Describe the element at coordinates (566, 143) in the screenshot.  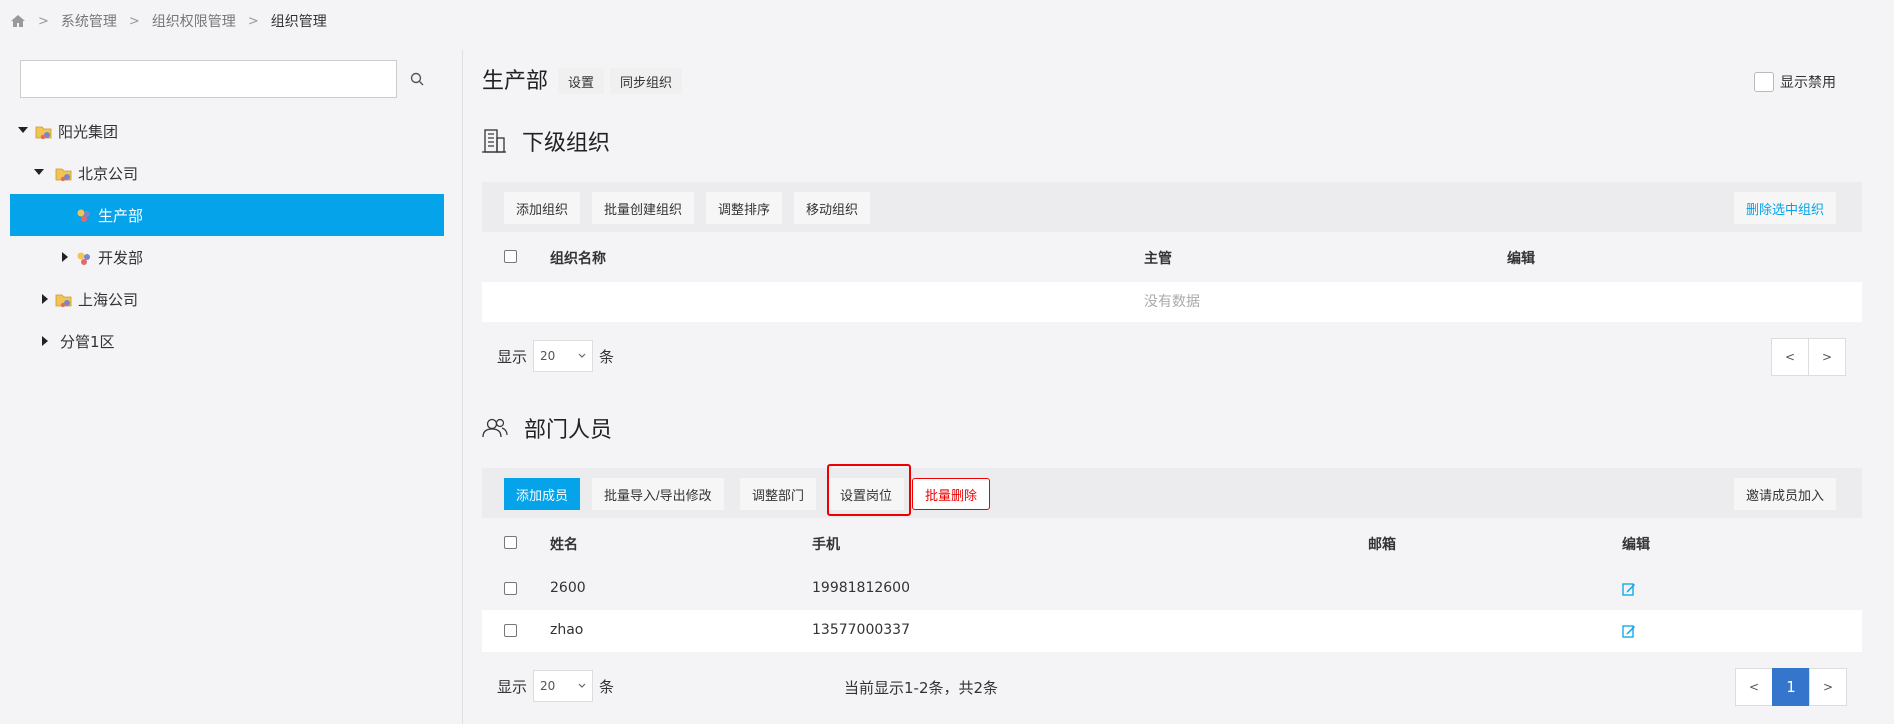
I see `section-title-text: 下级组织` at that location.